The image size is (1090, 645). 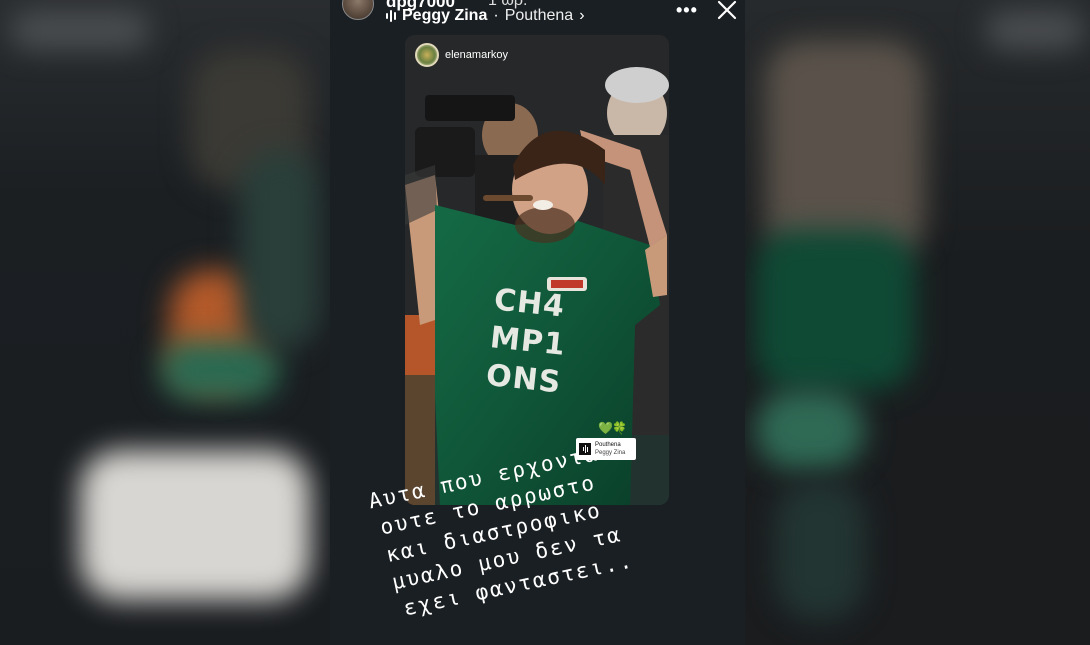 I want to click on jersey-print: CH4 MP1 ONS, so click(x=527, y=341).